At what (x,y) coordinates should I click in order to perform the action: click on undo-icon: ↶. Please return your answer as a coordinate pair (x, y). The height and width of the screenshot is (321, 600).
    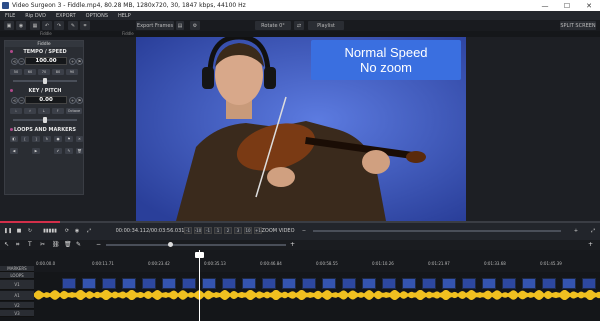
    Looking at the image, I should click on (47, 25).